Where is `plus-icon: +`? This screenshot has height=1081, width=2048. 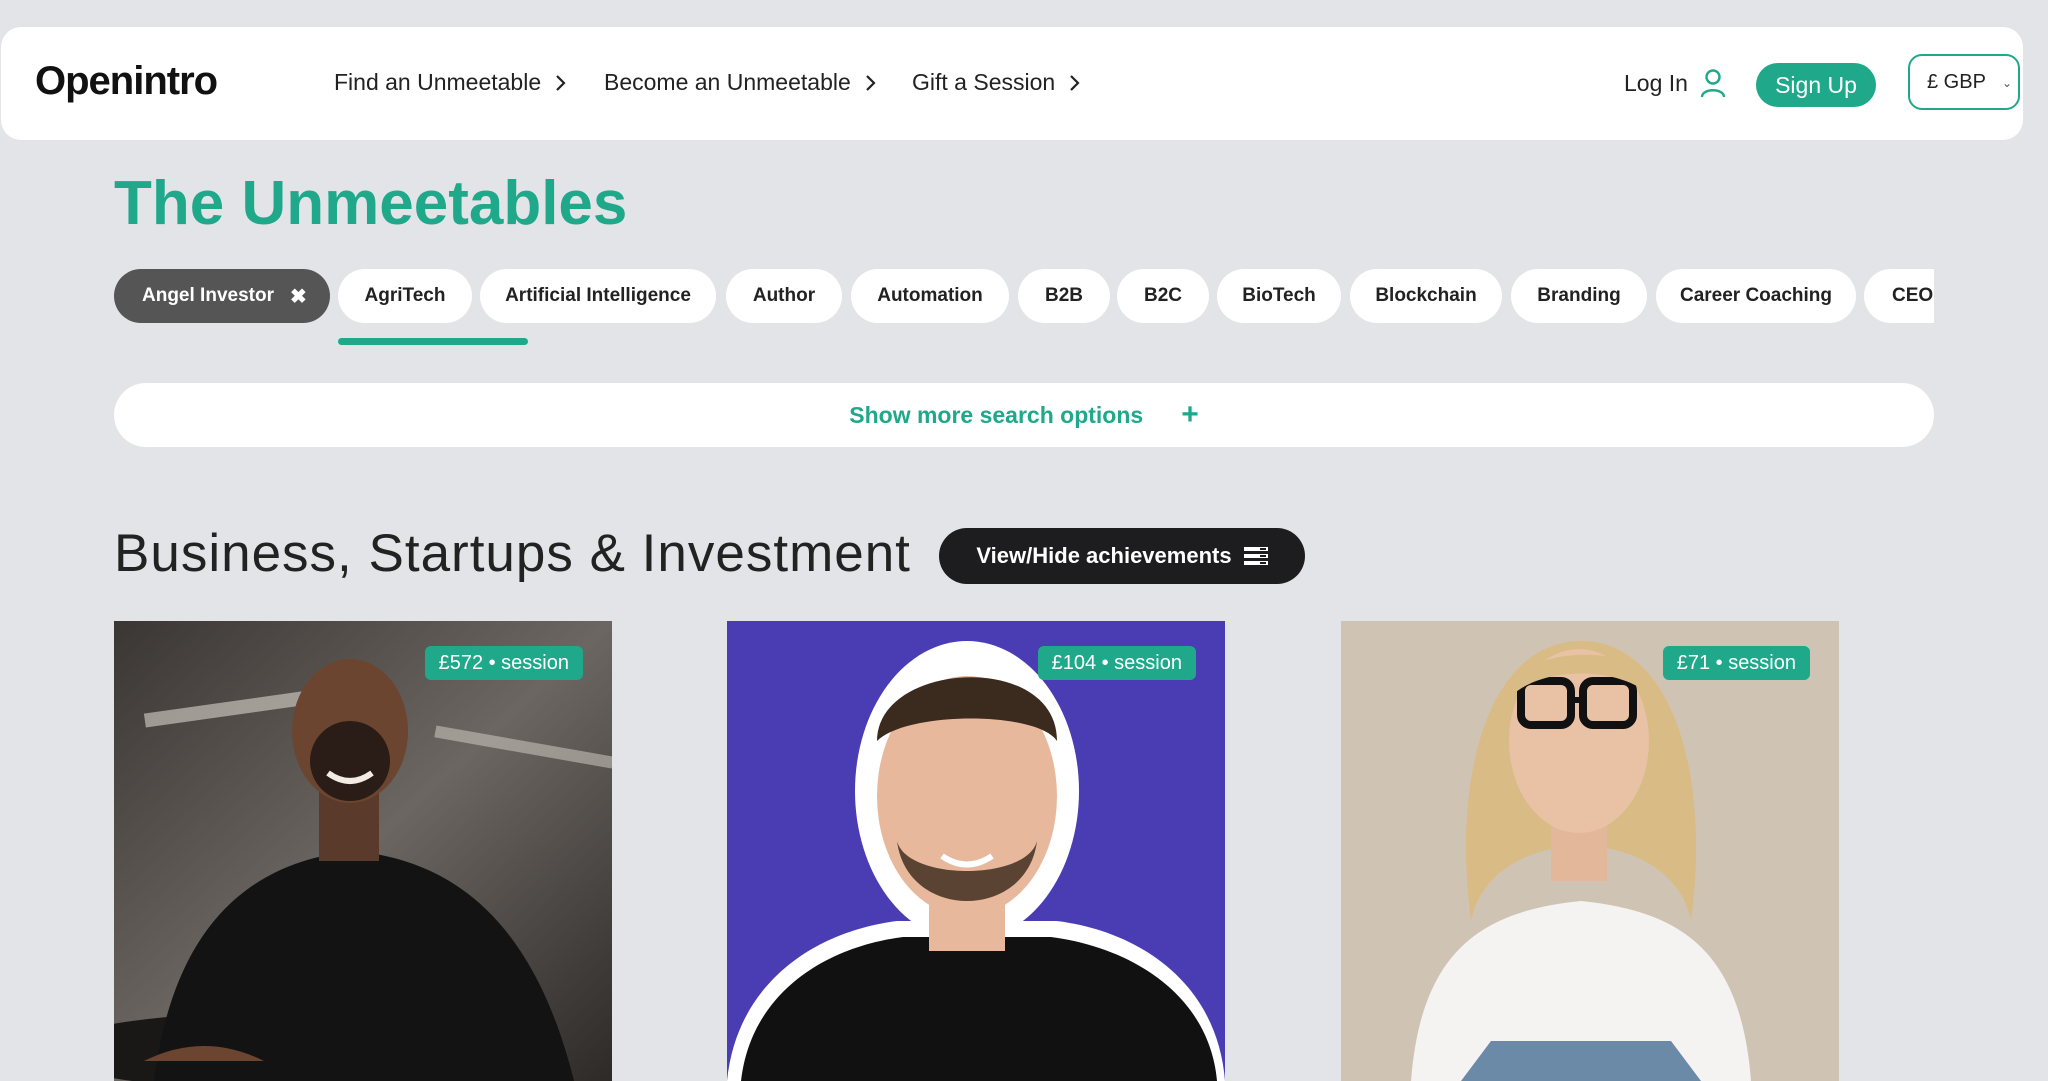
plus-icon: + is located at coordinates (1190, 414).